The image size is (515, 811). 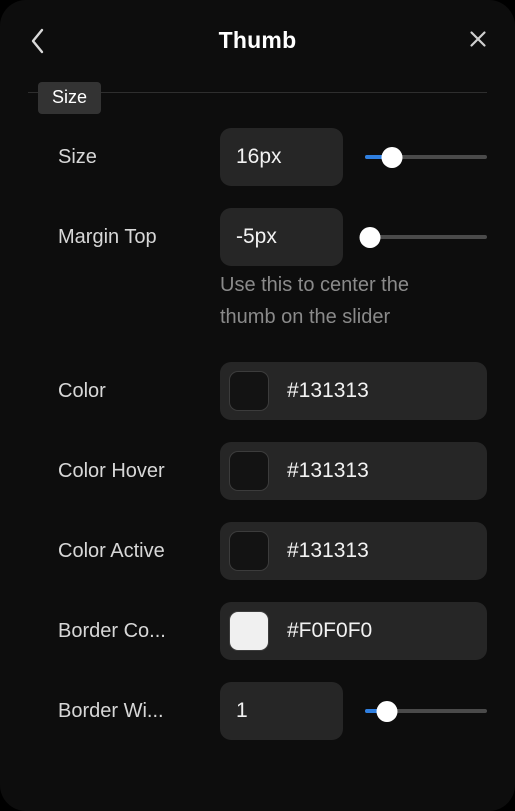 What do you see at coordinates (426, 711) in the screenshot?
I see `border-width-slider` at bounding box center [426, 711].